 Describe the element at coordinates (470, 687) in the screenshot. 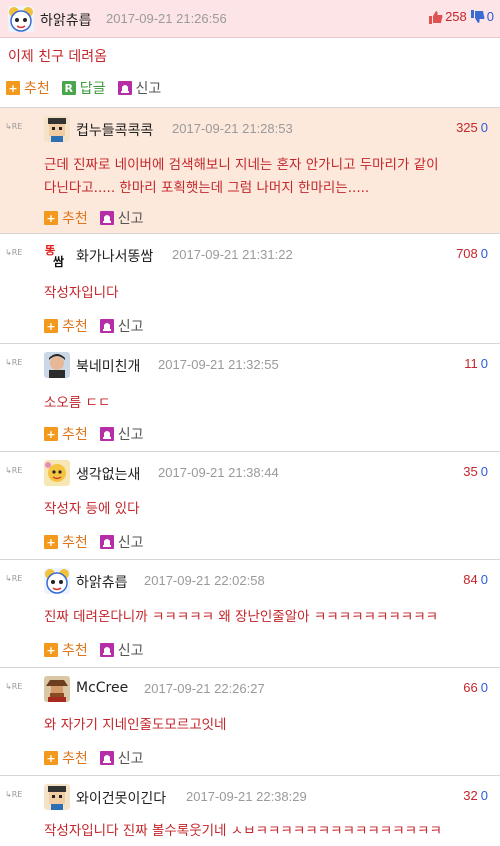

I see `comment-upvote-count: 66` at that location.